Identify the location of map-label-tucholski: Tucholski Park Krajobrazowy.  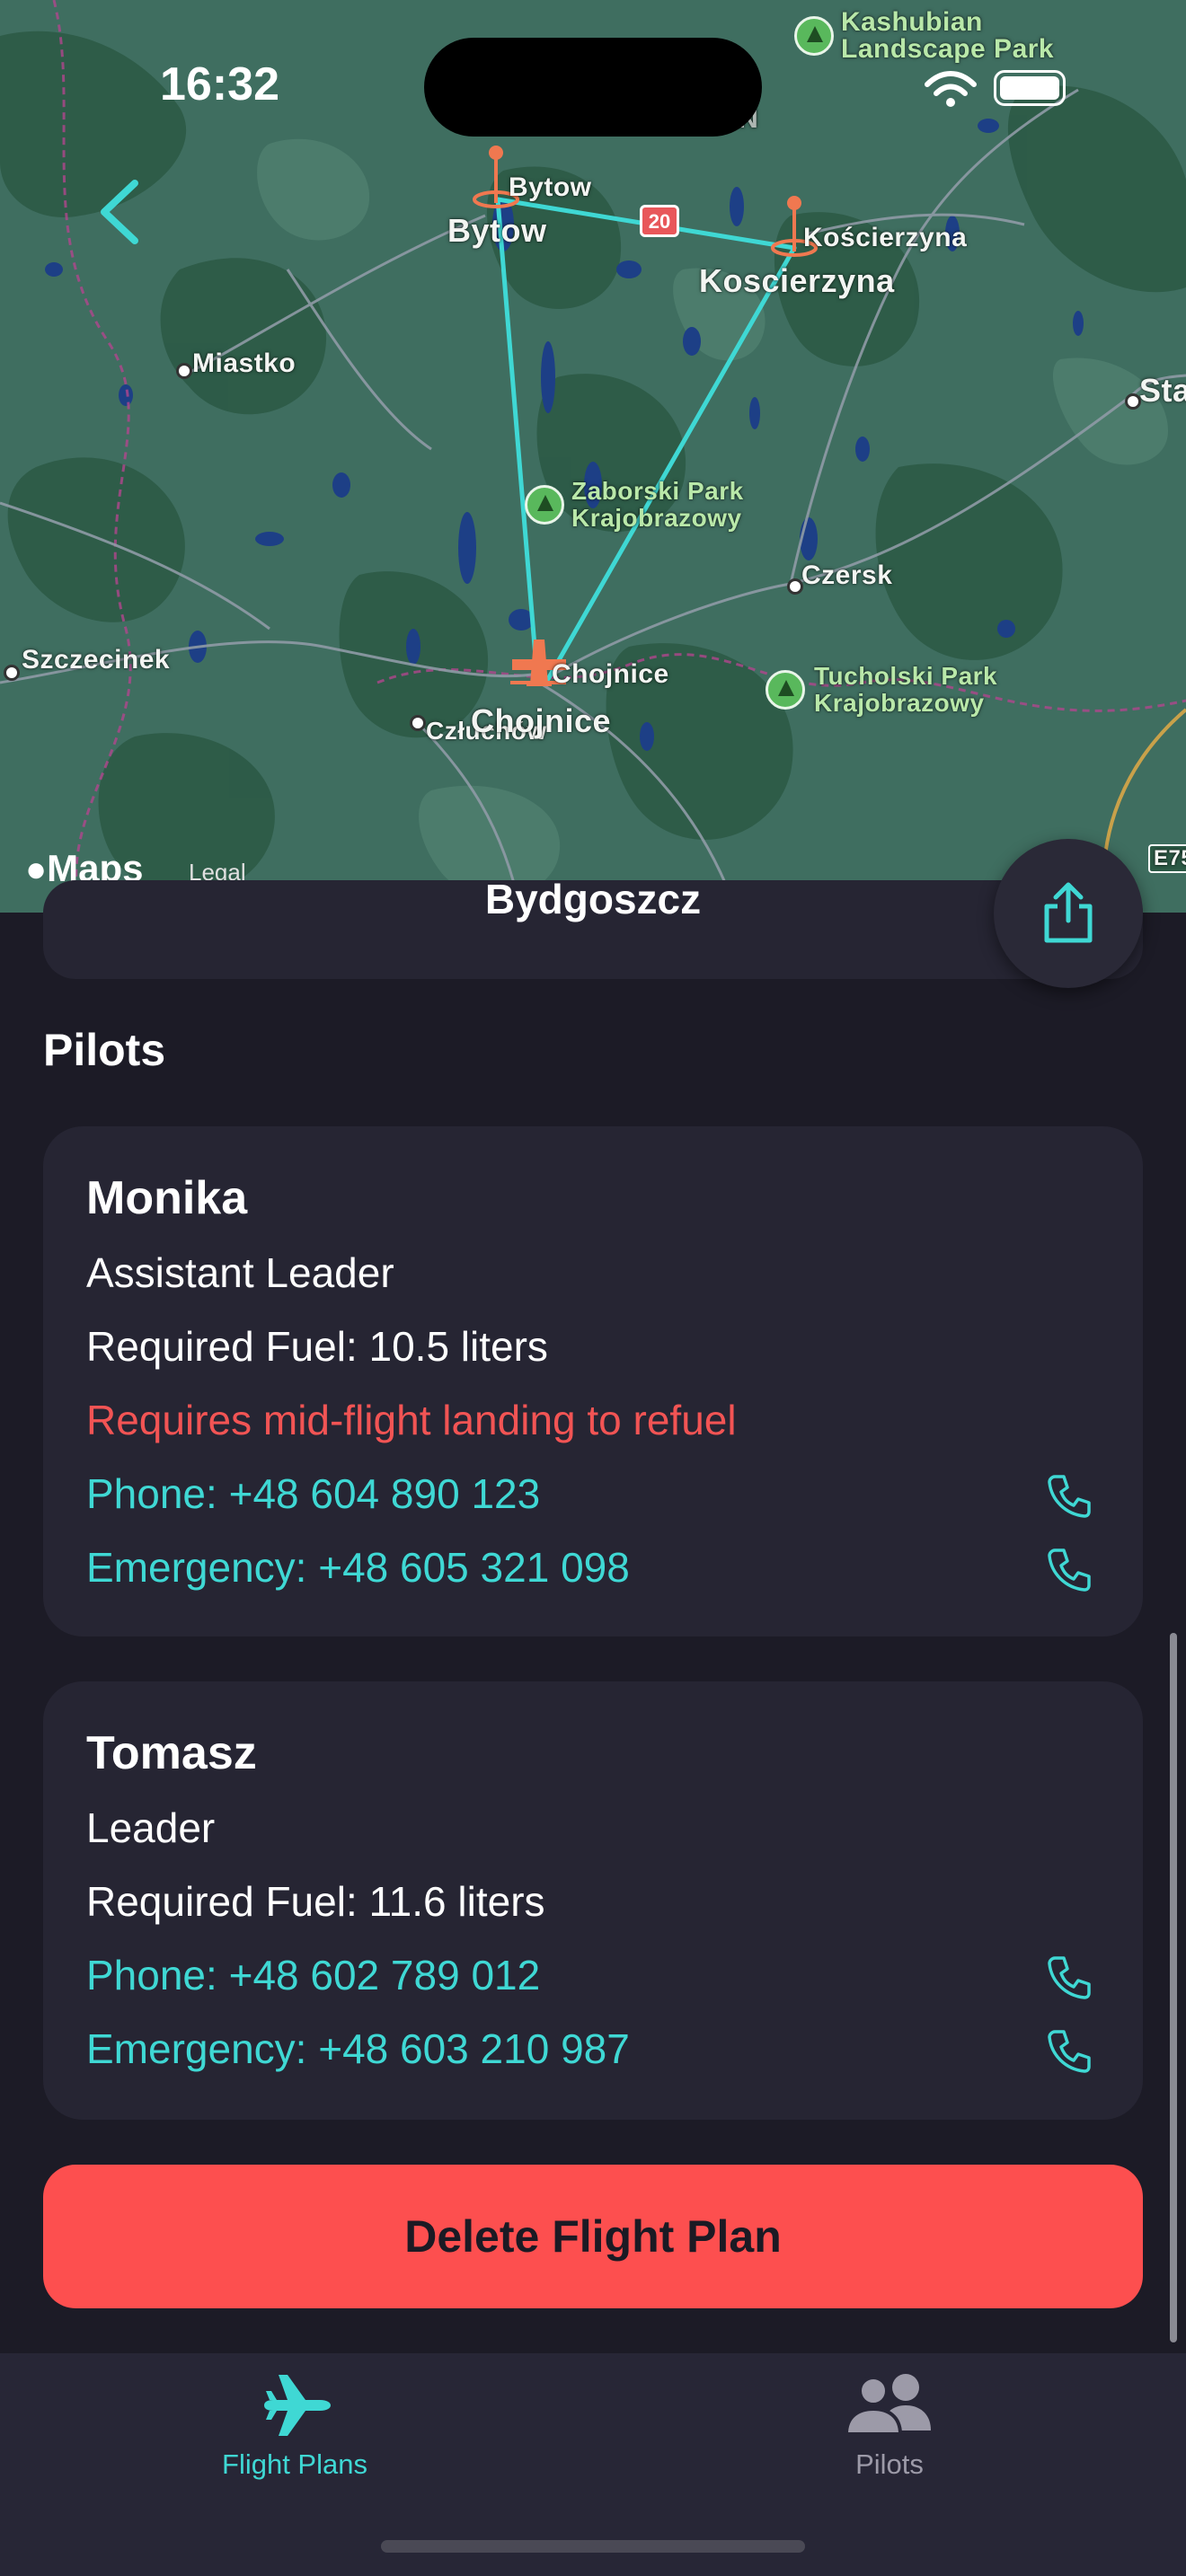
(906, 689).